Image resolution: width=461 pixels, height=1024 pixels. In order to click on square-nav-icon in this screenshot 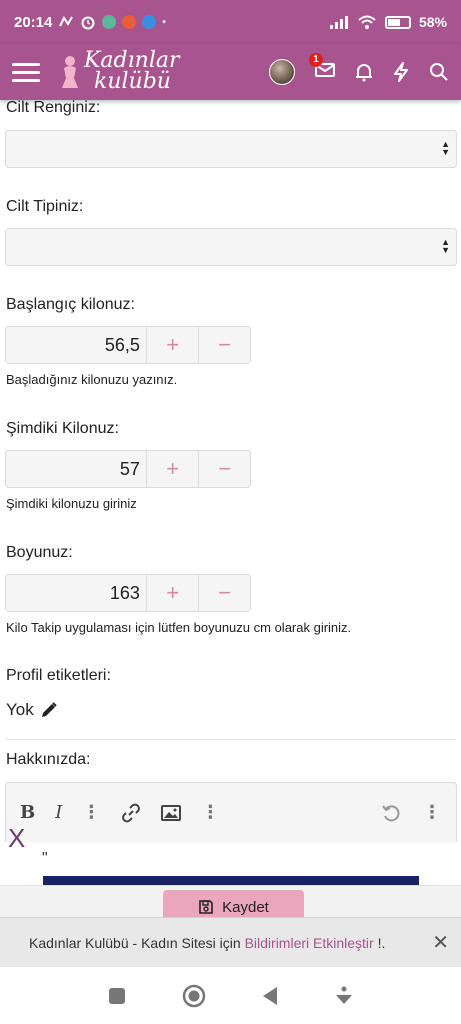, I will do `click(117, 996)`.